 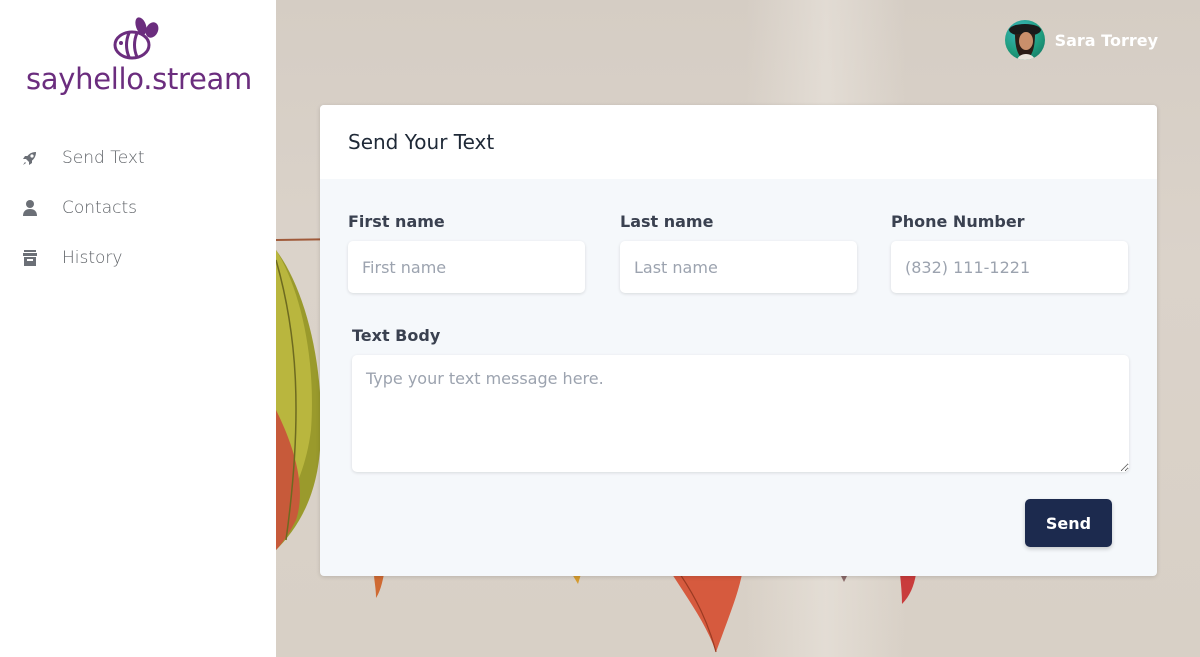 What do you see at coordinates (30, 208) in the screenshot?
I see `user-icon` at bounding box center [30, 208].